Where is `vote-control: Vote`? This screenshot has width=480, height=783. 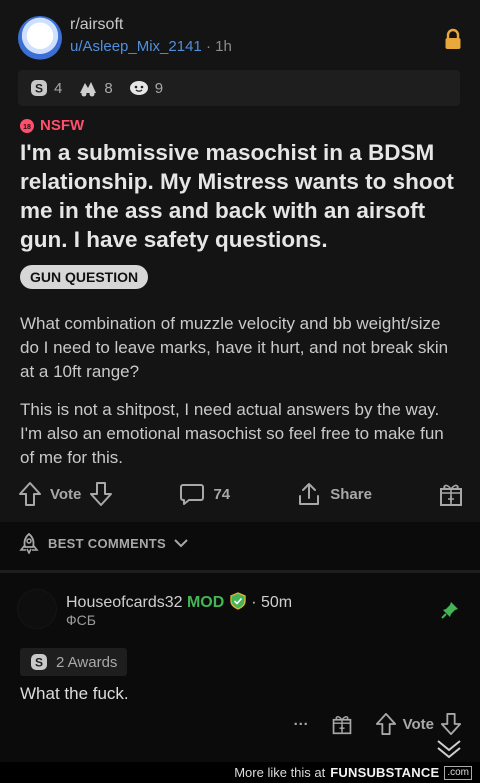
vote-control: Vote is located at coordinates (65, 494).